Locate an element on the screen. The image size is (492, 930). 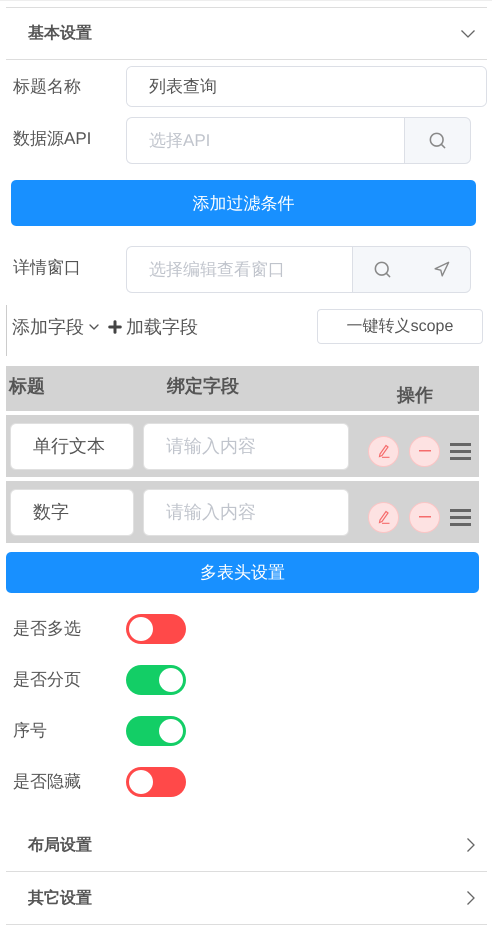
detail-window-input-field: 选择编辑查看窗口 is located at coordinates (239, 269).